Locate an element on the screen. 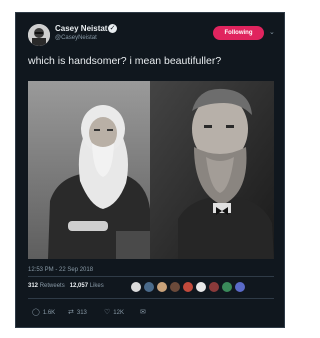 This screenshot has height=338, width=320. tweet-timestamp: 12:53 PM - 22 Sep 2018 is located at coordinates (60, 270).